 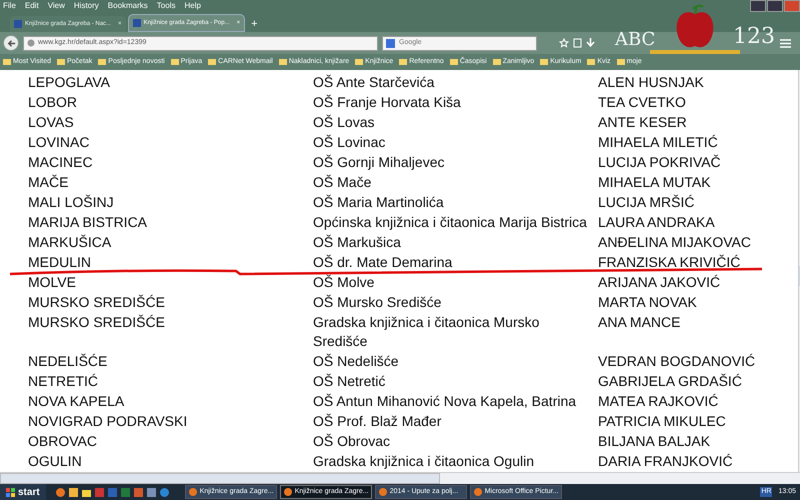 I want to click on table-cell-text: MOLVE, so click(x=52, y=282).